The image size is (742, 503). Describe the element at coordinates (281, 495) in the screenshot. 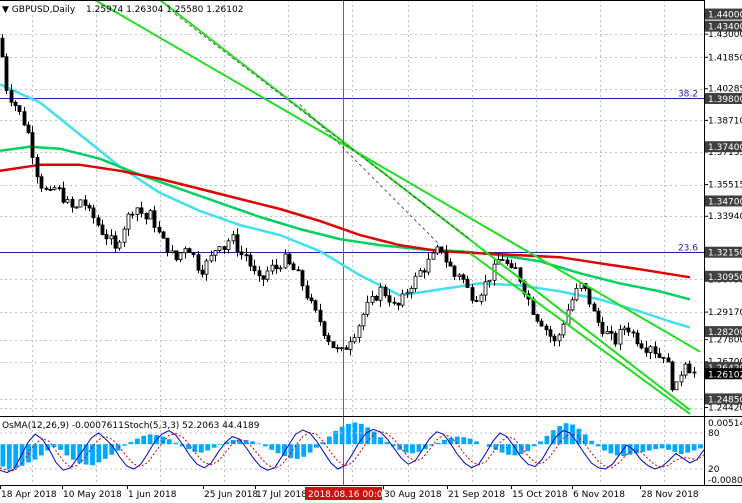

I see `time-tick-label: 17 Jul 2018` at that location.